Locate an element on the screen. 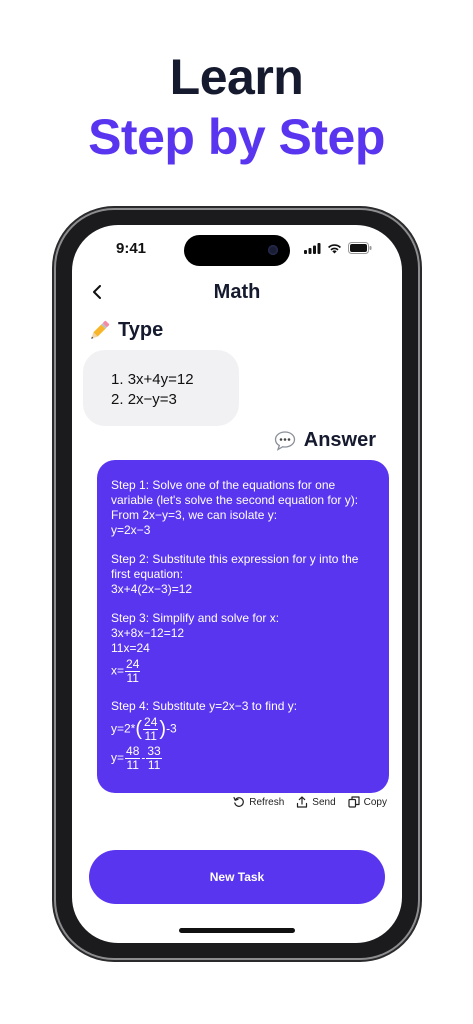 The image size is (473, 1024). equation-1: 3x+4y=12 is located at coordinates (160, 379).